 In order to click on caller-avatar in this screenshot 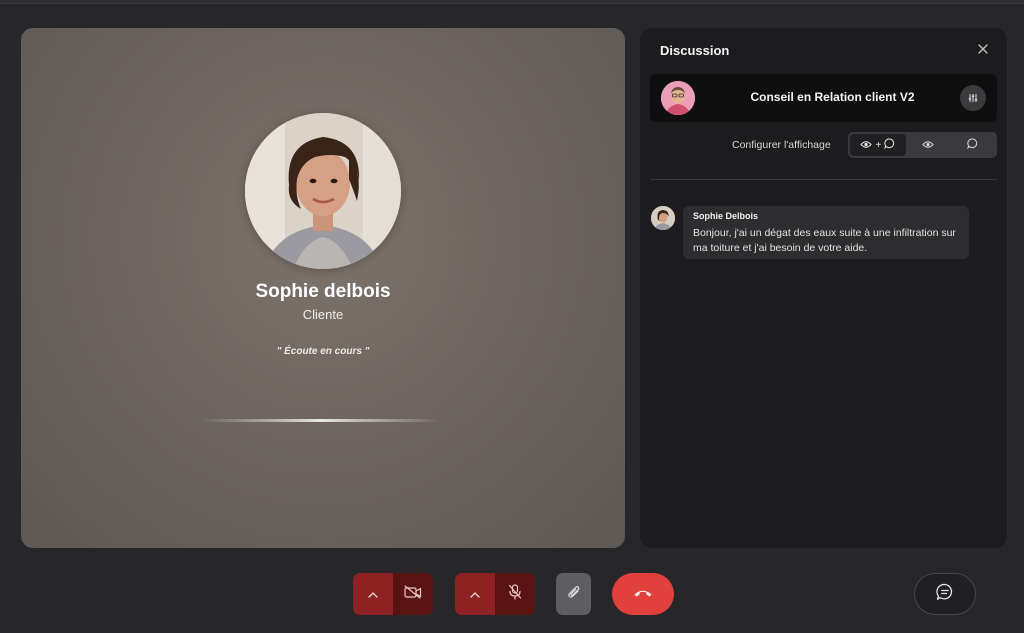, I will do `click(323, 191)`.